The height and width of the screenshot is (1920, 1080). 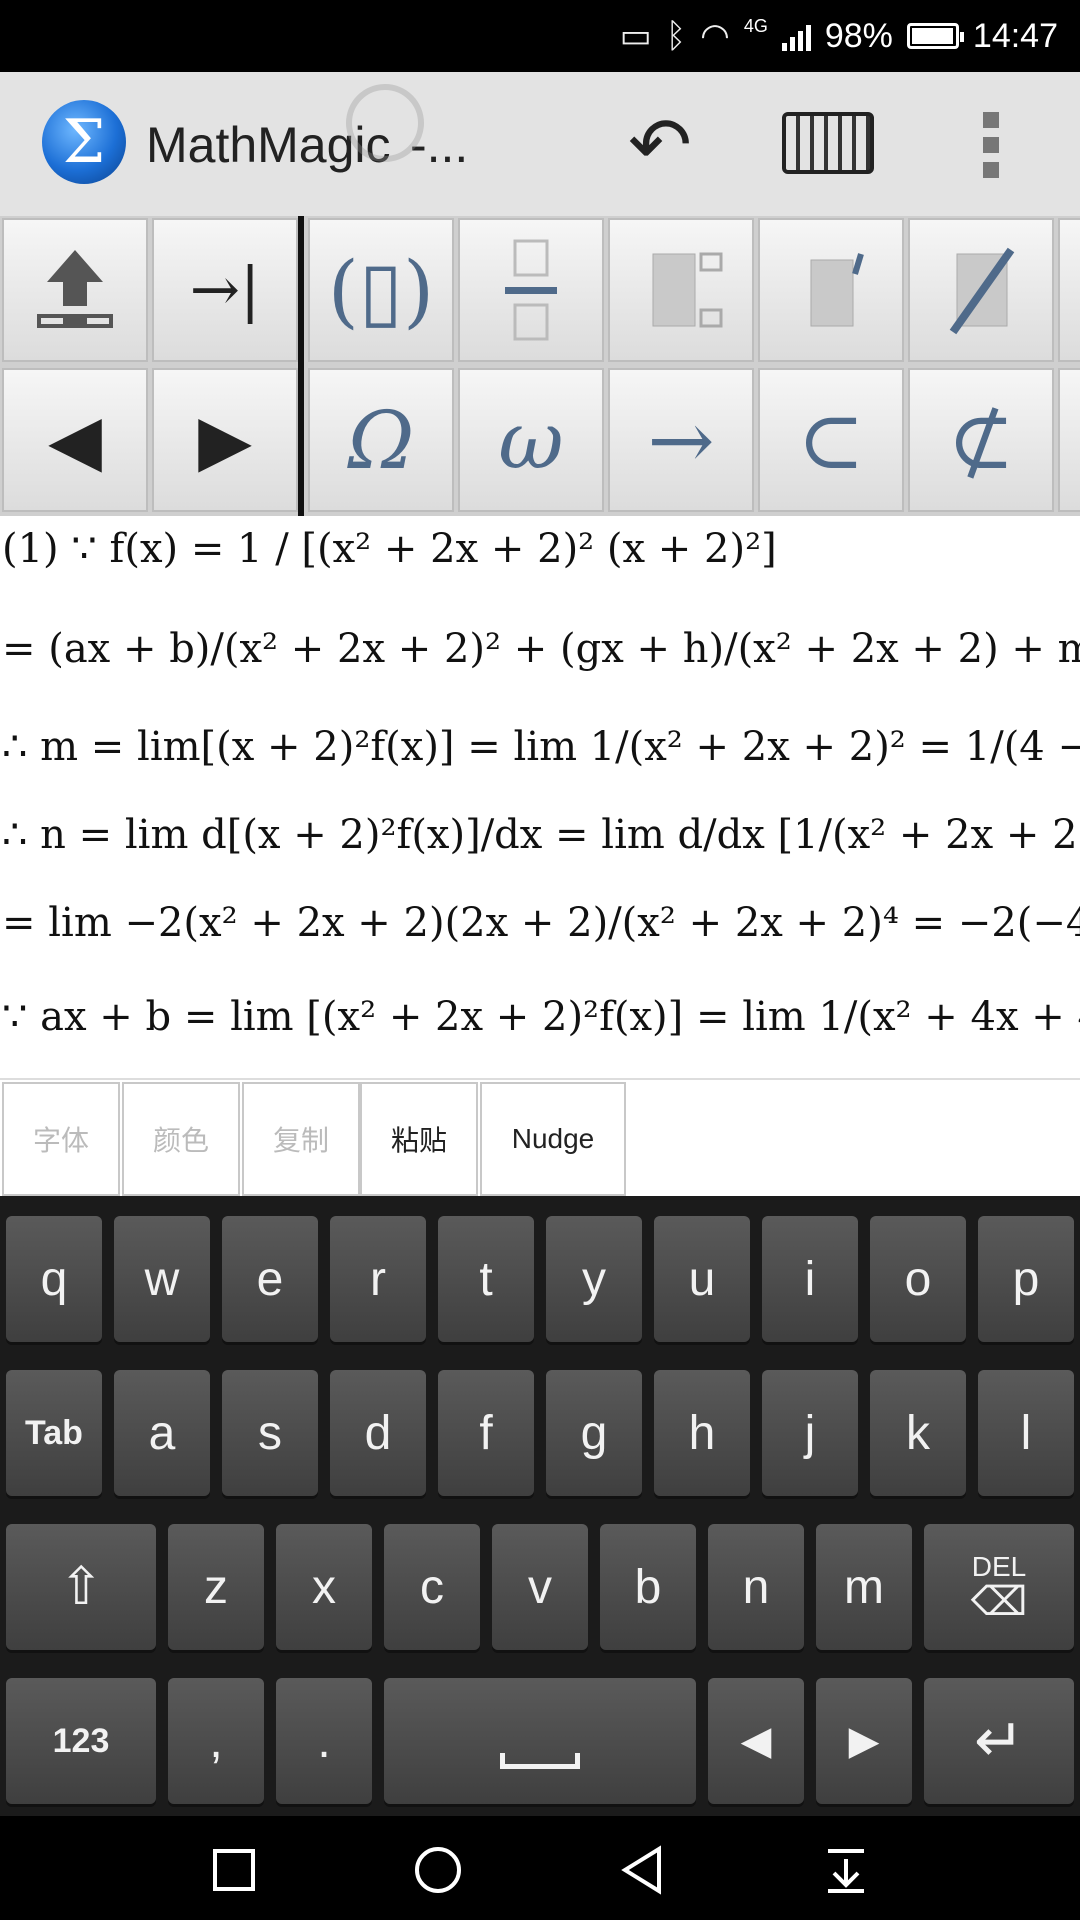 What do you see at coordinates (234, 1870) in the screenshot?
I see `recents-icon` at bounding box center [234, 1870].